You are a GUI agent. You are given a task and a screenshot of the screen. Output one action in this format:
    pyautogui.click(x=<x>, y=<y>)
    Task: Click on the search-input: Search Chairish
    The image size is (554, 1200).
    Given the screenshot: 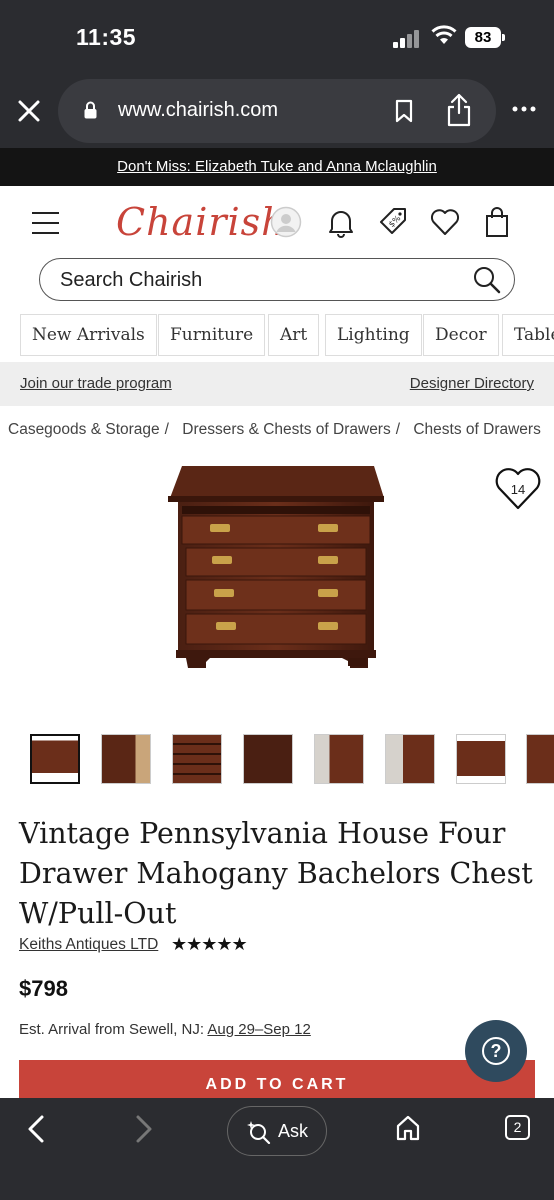 What is the action you would take?
    pyautogui.click(x=277, y=279)
    